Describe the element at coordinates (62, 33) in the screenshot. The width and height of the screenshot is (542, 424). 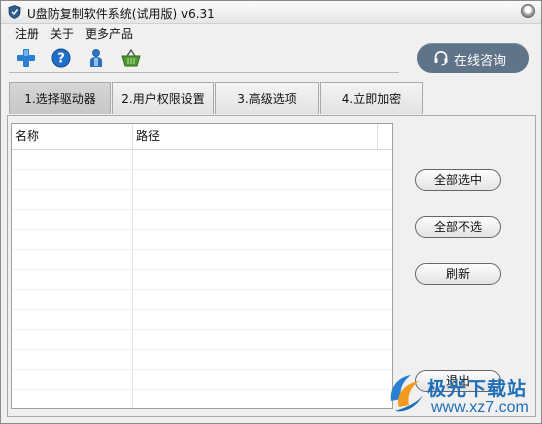
I see `menu-item-about: 关于` at that location.